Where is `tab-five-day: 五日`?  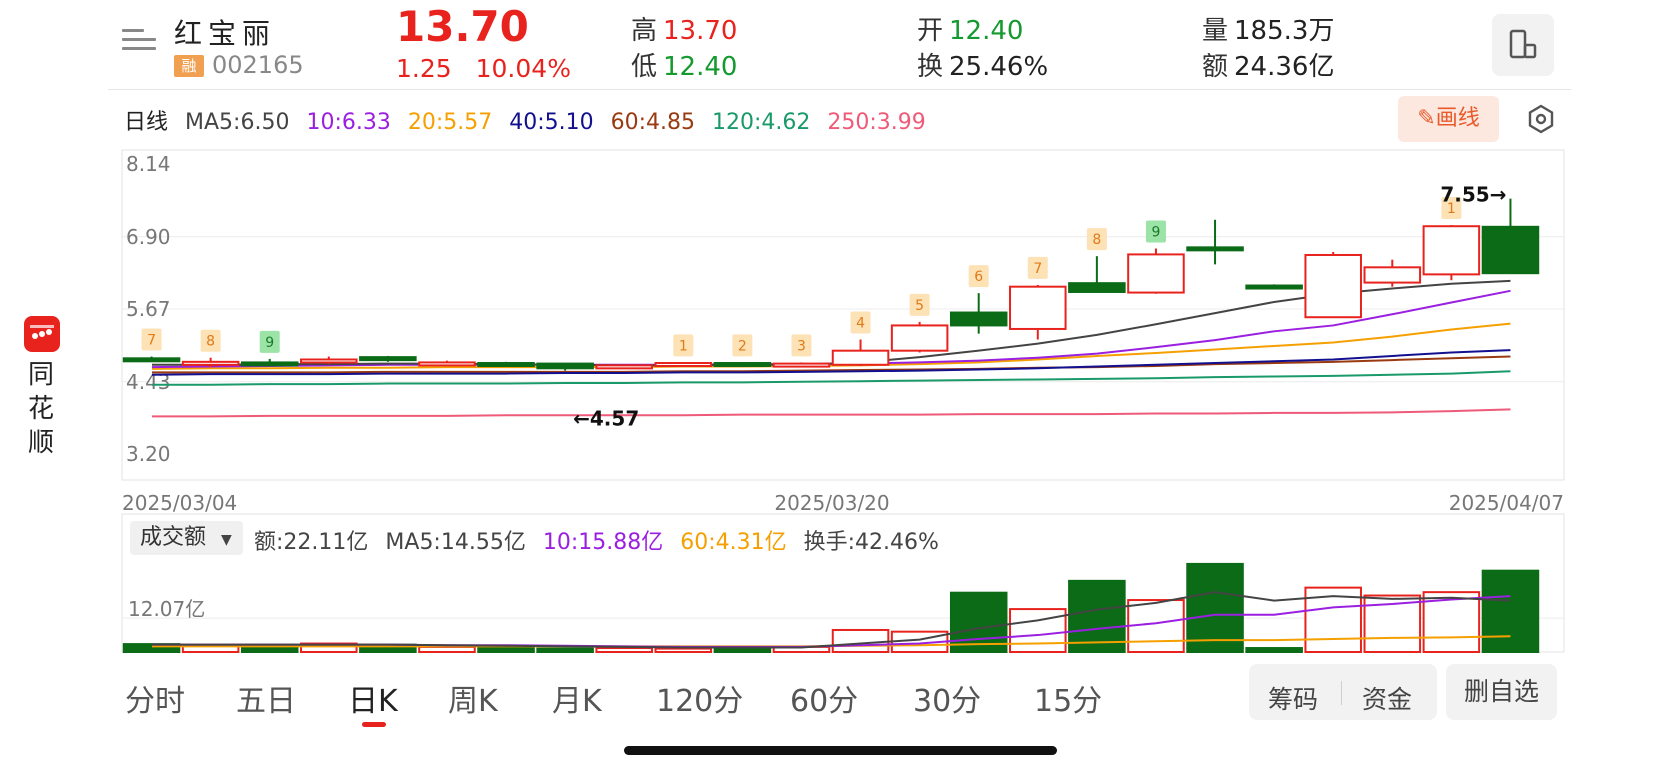 tab-five-day: 五日 is located at coordinates (266, 698).